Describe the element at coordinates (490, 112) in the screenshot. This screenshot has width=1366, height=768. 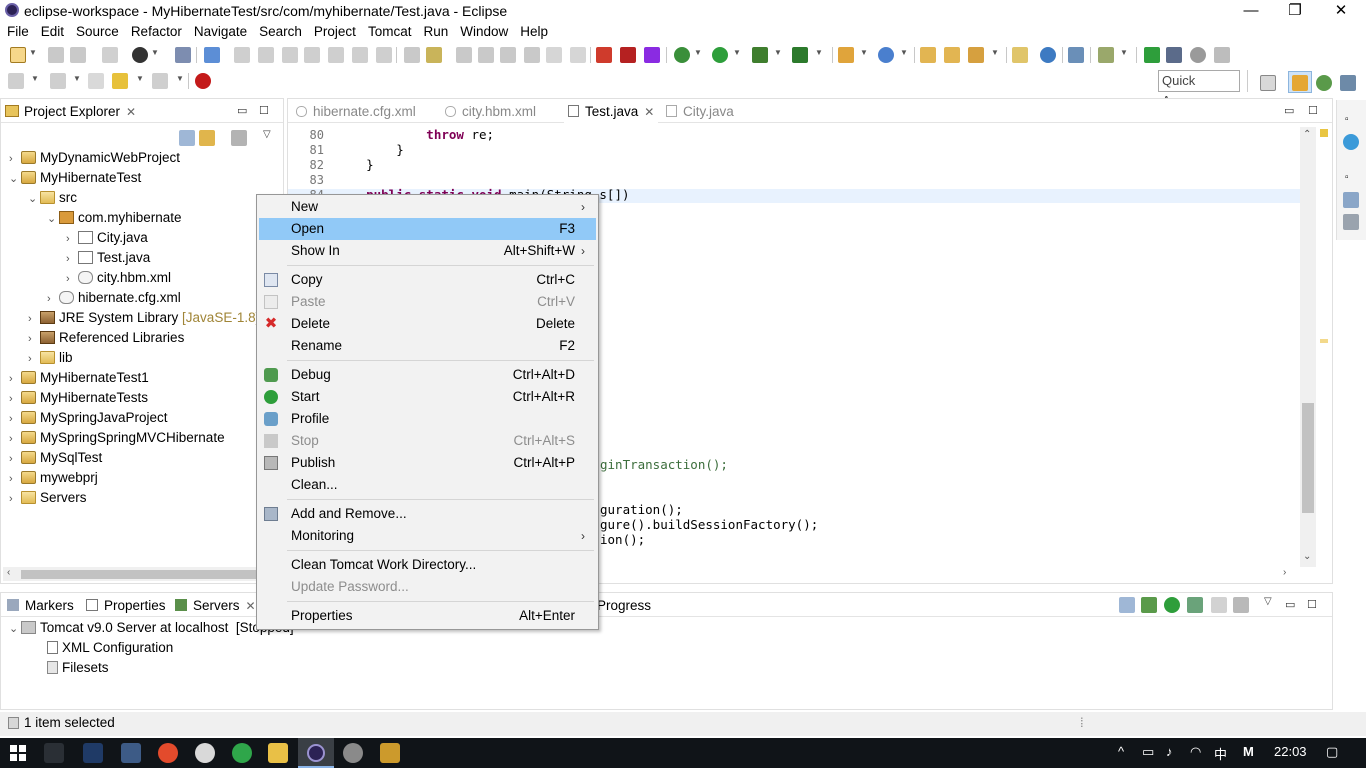
I see `tab-city-hbm-xml: city.hbm.xml` at that location.